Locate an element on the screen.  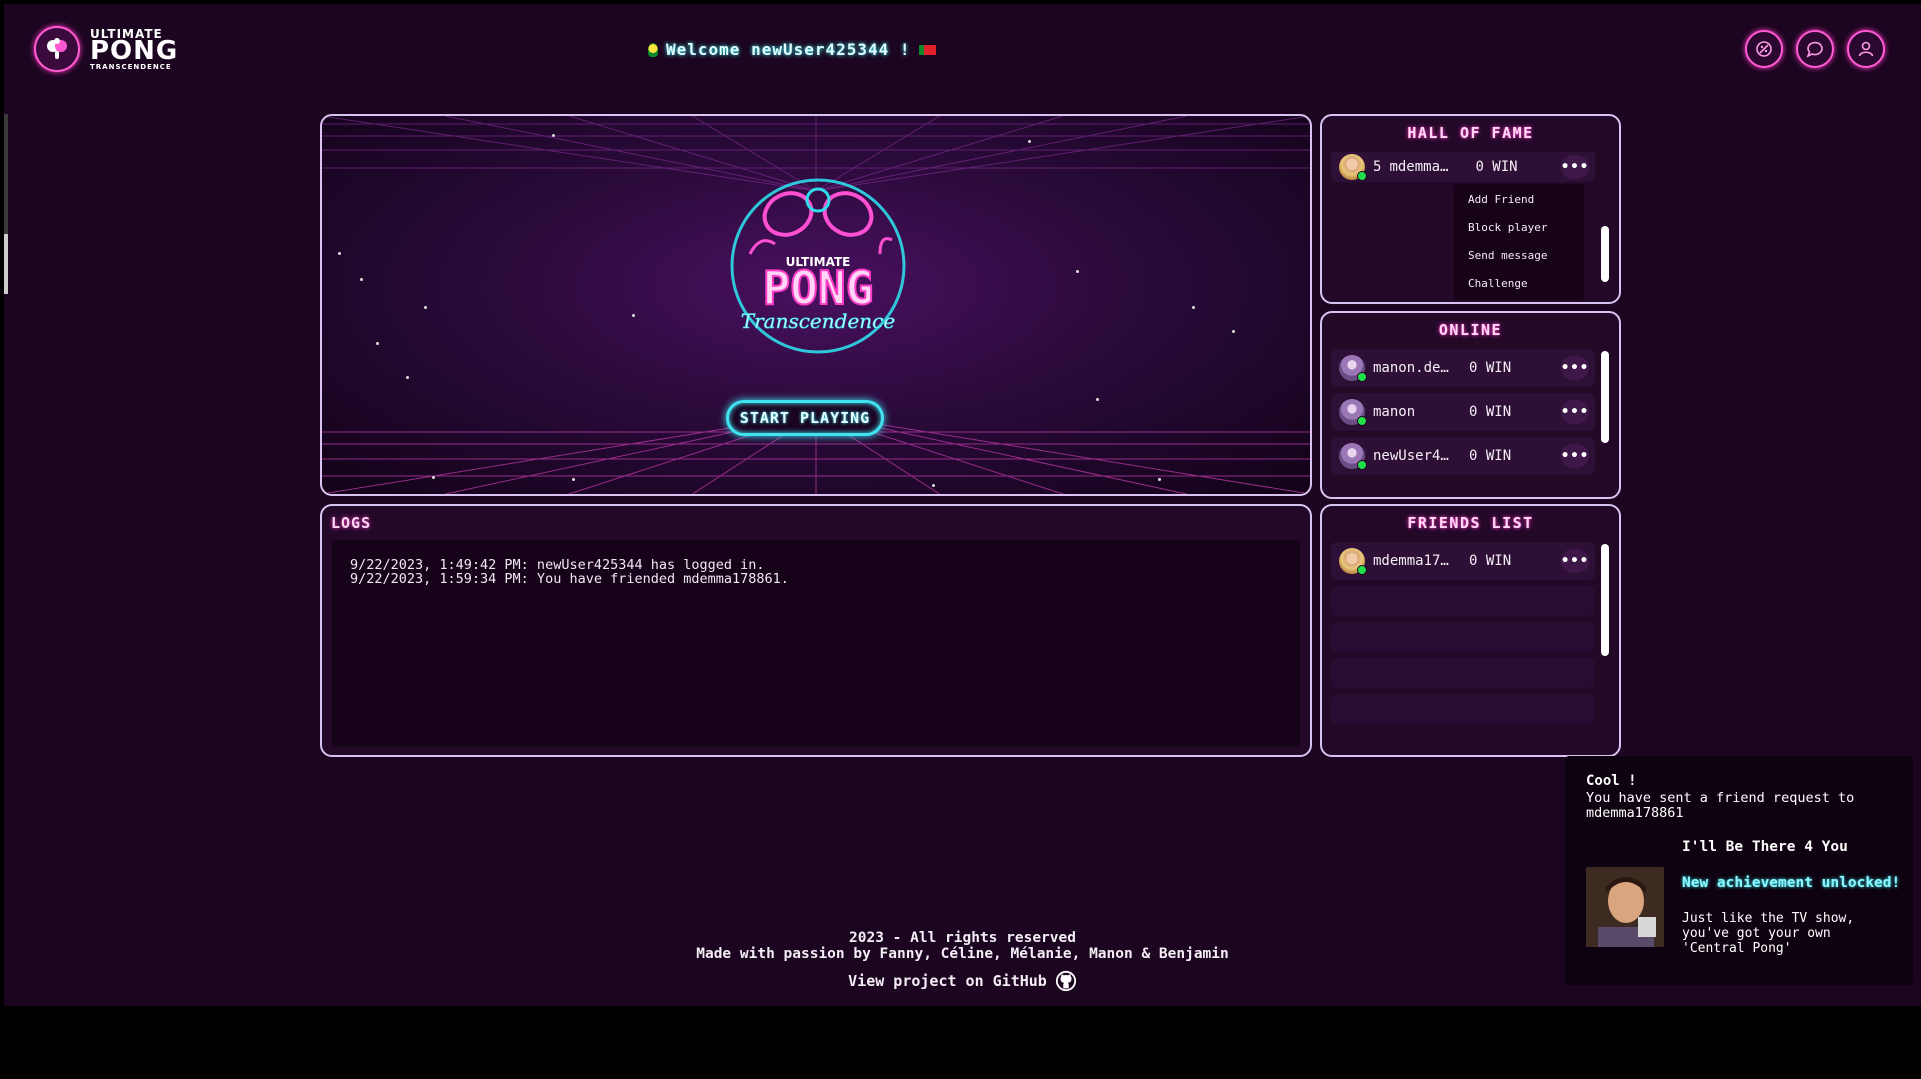
logo-script-text: Transcendence is located at coordinates (818, 321).